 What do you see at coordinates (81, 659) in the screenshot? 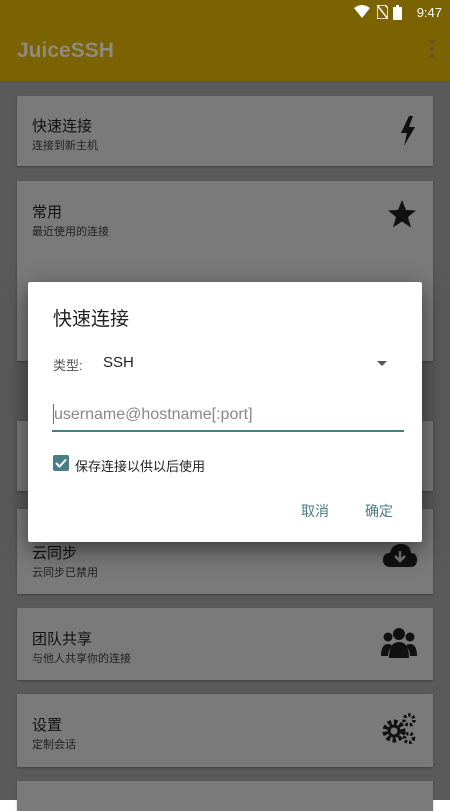
I see `card-subtitle: 与他人共享你的连接` at bounding box center [81, 659].